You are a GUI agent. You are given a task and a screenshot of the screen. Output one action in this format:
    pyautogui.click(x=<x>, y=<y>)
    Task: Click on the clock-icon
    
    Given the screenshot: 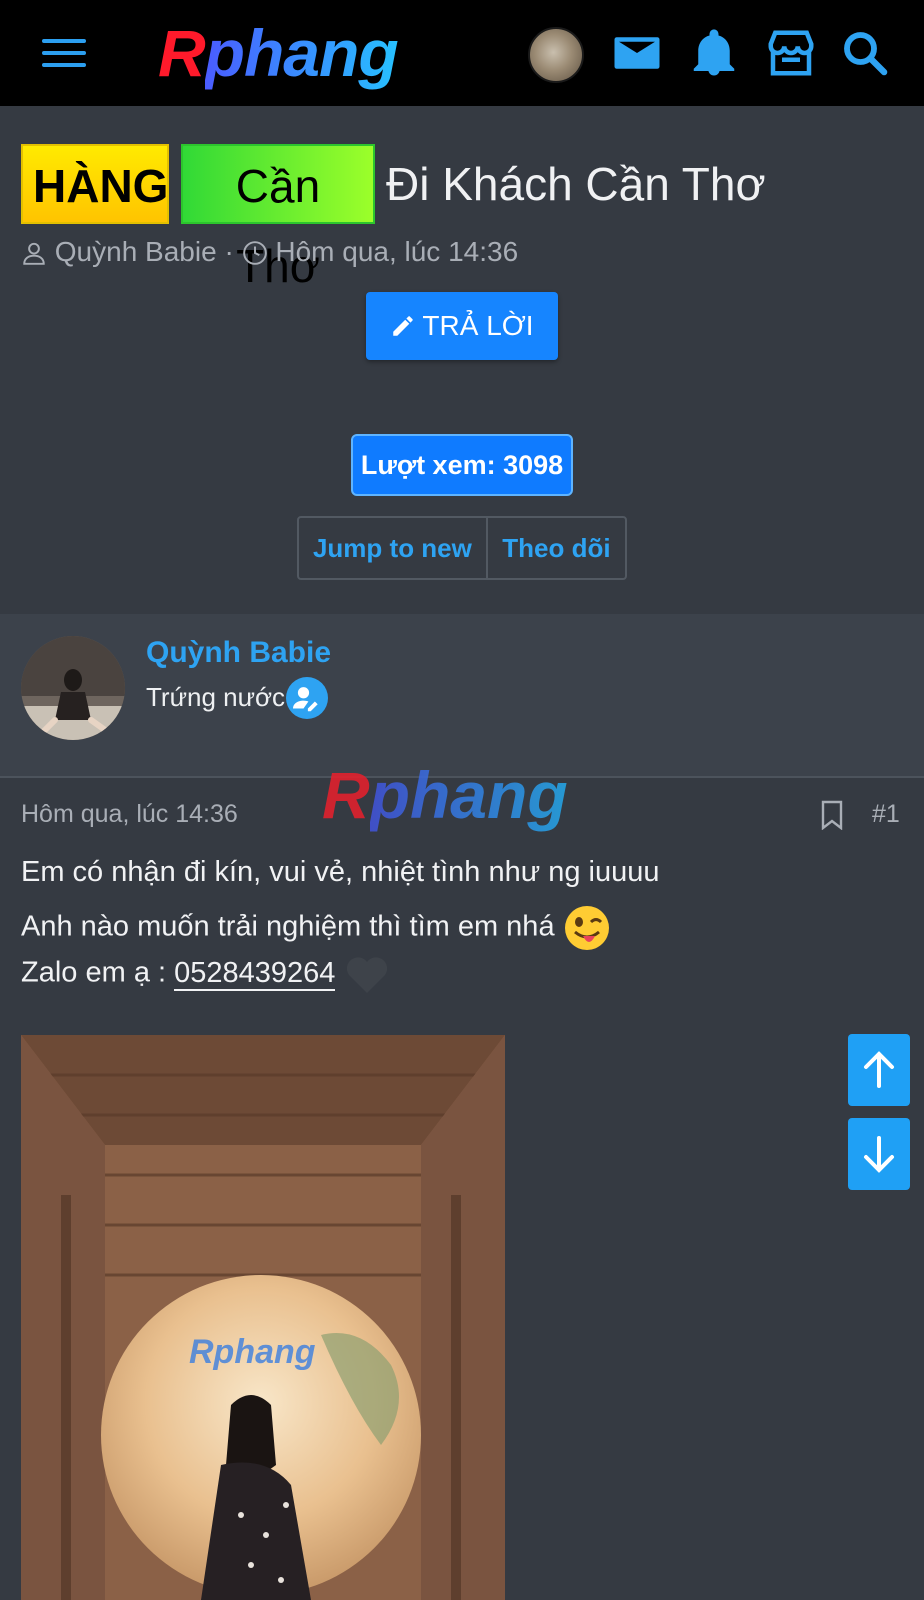 What is the action you would take?
    pyautogui.click(x=254, y=253)
    